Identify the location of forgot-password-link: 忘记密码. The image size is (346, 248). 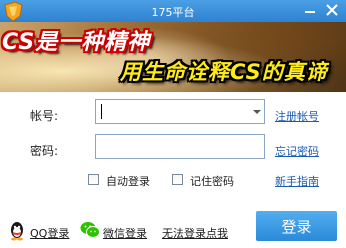
(297, 151).